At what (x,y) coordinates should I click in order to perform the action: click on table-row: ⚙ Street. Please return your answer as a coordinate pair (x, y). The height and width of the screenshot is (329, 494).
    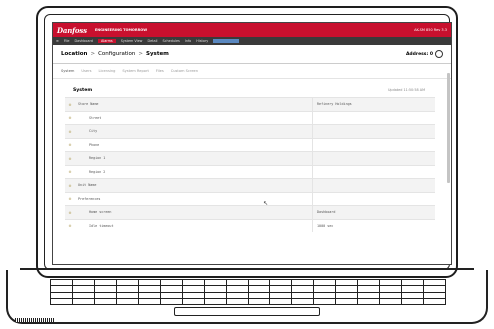
    Looking at the image, I should click on (250, 117).